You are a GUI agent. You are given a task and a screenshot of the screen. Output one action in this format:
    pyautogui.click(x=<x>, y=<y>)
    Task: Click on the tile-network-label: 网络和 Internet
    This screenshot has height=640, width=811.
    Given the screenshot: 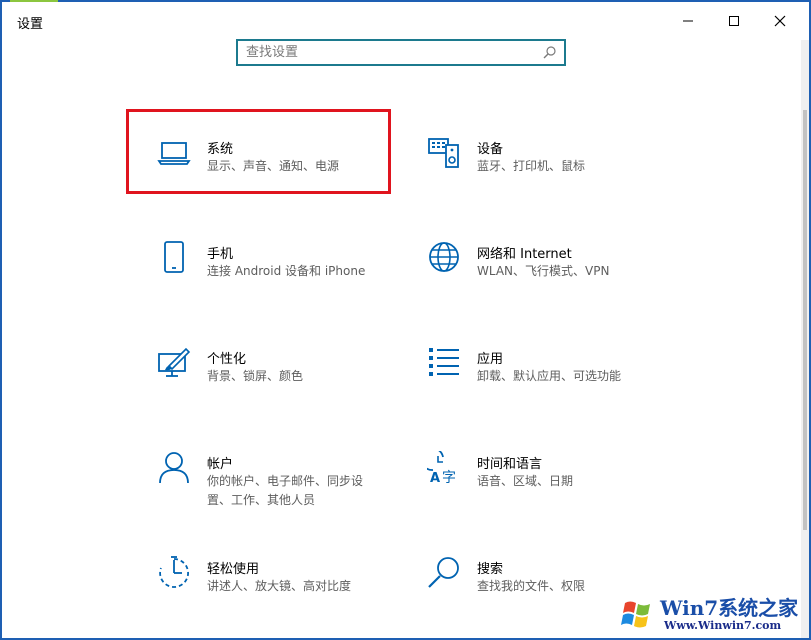 What is the action you would take?
    pyautogui.click(x=524, y=254)
    